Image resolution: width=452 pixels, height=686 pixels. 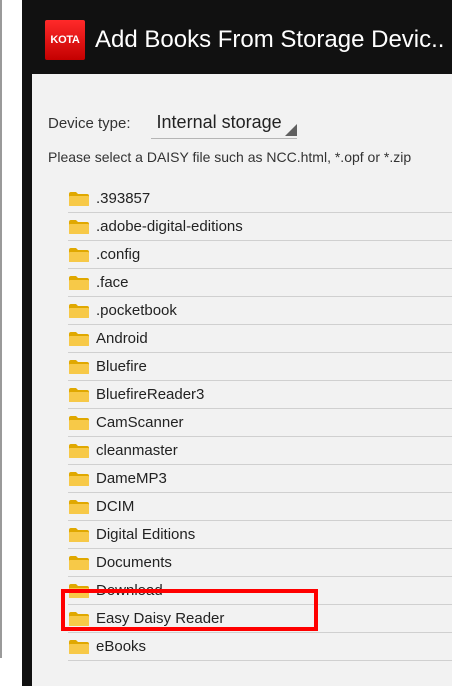 What do you see at coordinates (129, 590) in the screenshot?
I see `folder-name: Download` at bounding box center [129, 590].